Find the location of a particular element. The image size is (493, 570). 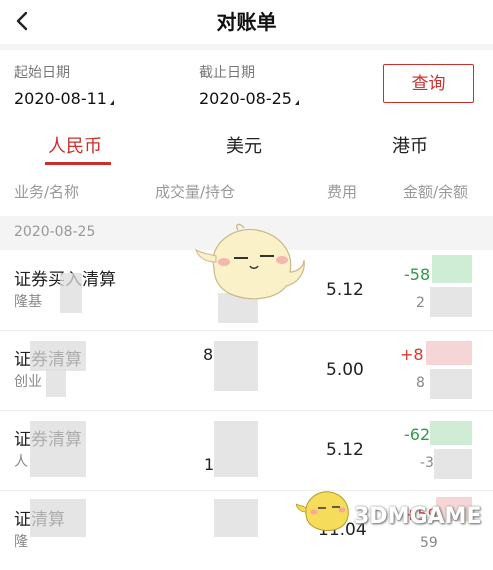

start-date-label: 起始日期 is located at coordinates (42, 73).